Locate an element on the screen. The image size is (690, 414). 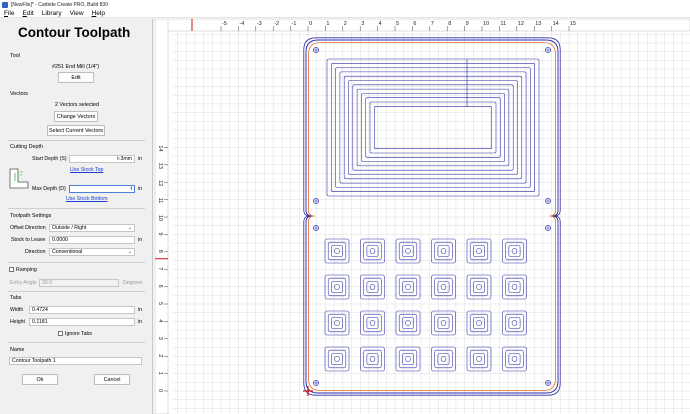
change-vectors-button: Change Vectors is located at coordinates (76, 116).